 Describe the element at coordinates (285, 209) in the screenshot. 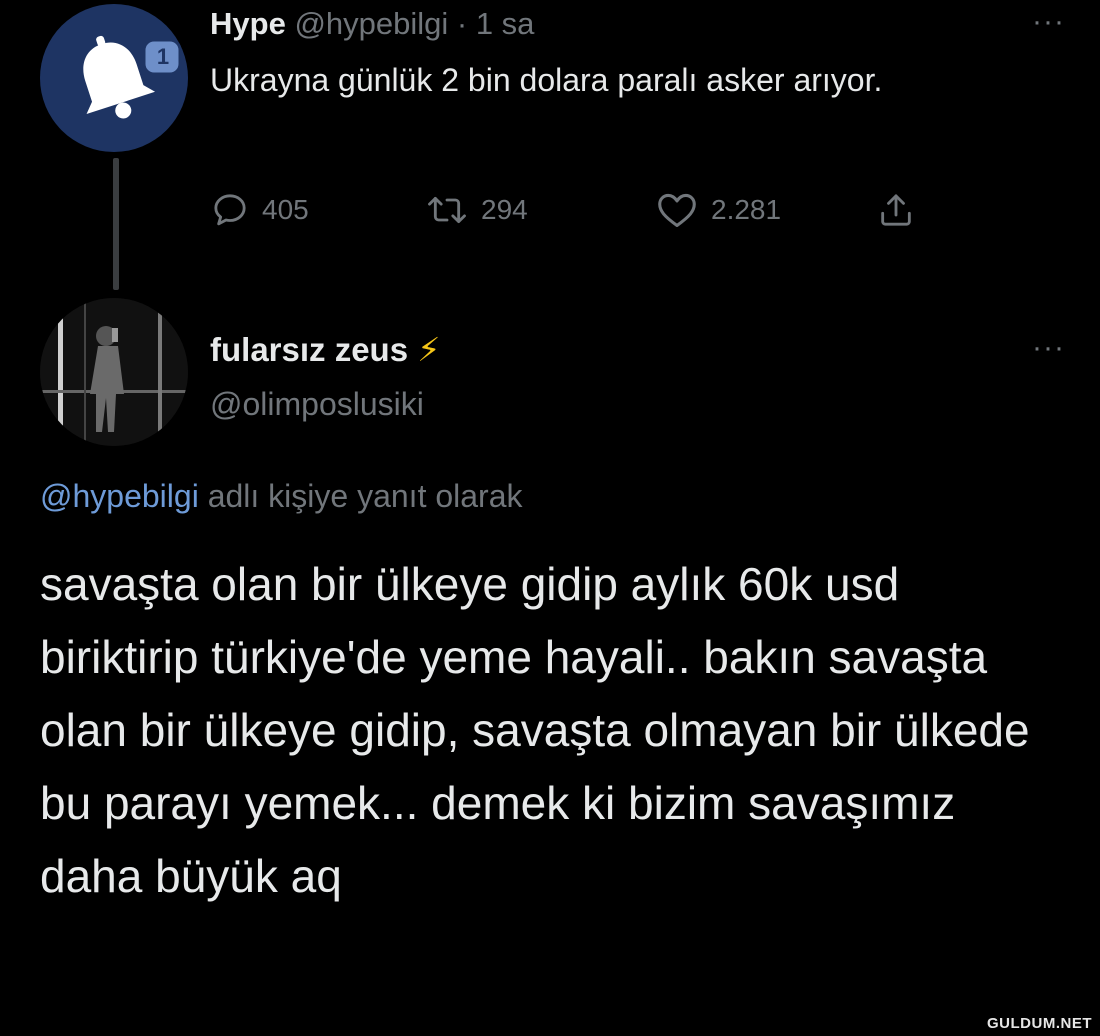

I see `reply-count: 405` at that location.